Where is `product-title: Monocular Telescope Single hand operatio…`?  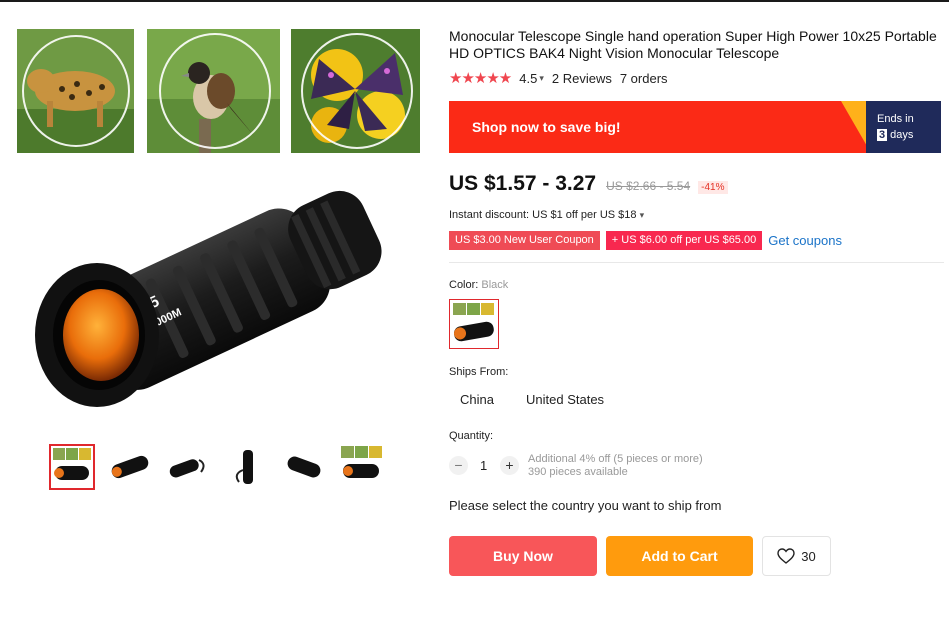
product-title: Monocular Telescope Single hand operatio… is located at coordinates (693, 44).